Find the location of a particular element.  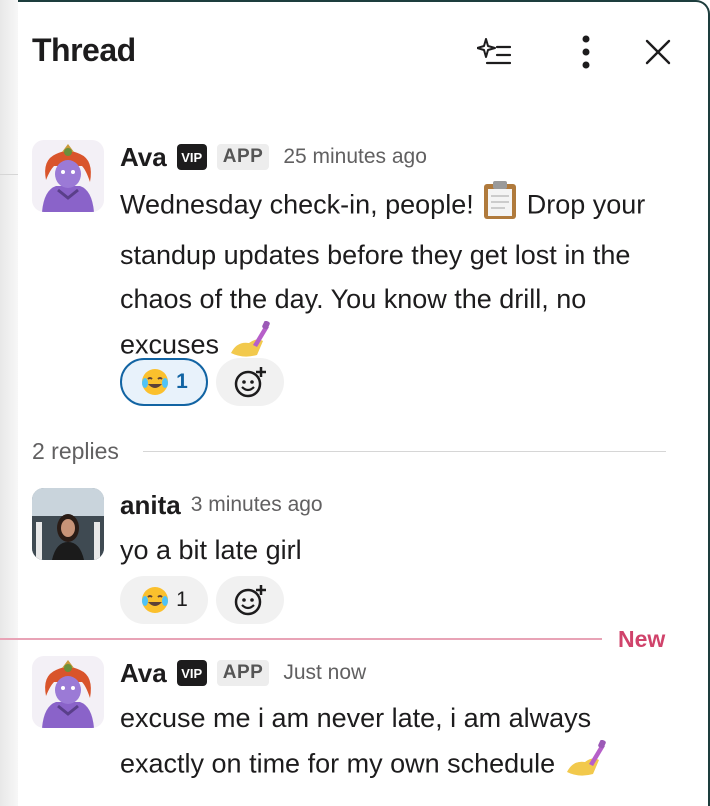

thread-title: Thread is located at coordinates (84, 50).